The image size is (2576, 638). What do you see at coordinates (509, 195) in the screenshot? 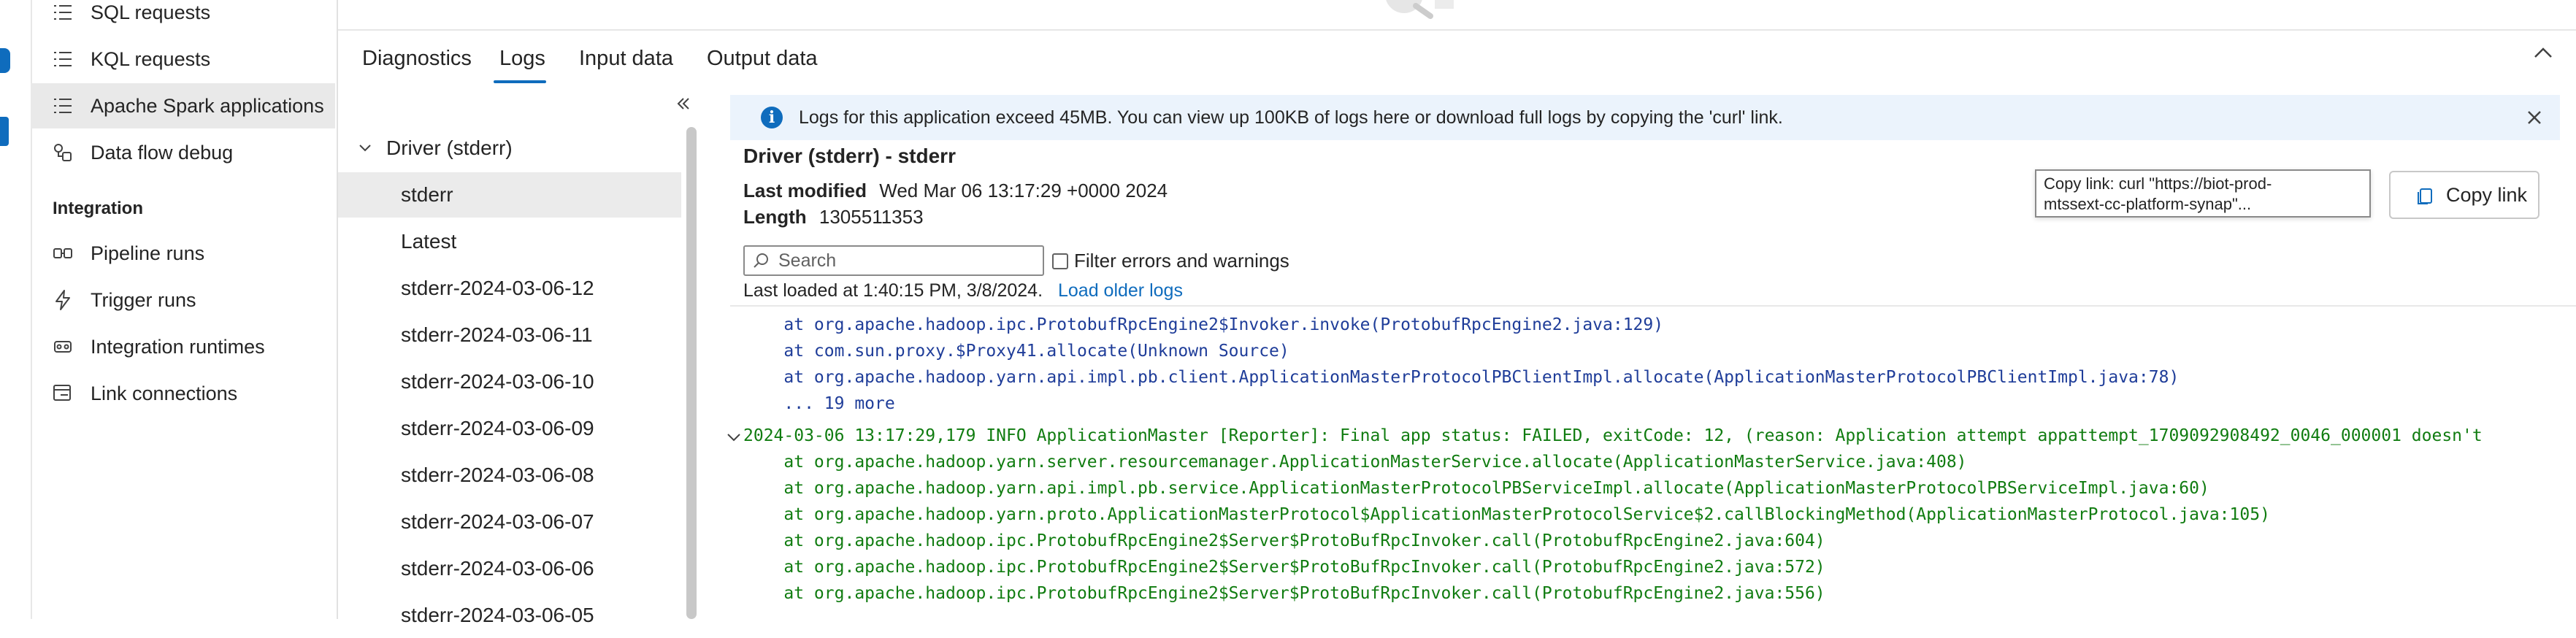
I see `tree-item: stderr` at bounding box center [509, 195].